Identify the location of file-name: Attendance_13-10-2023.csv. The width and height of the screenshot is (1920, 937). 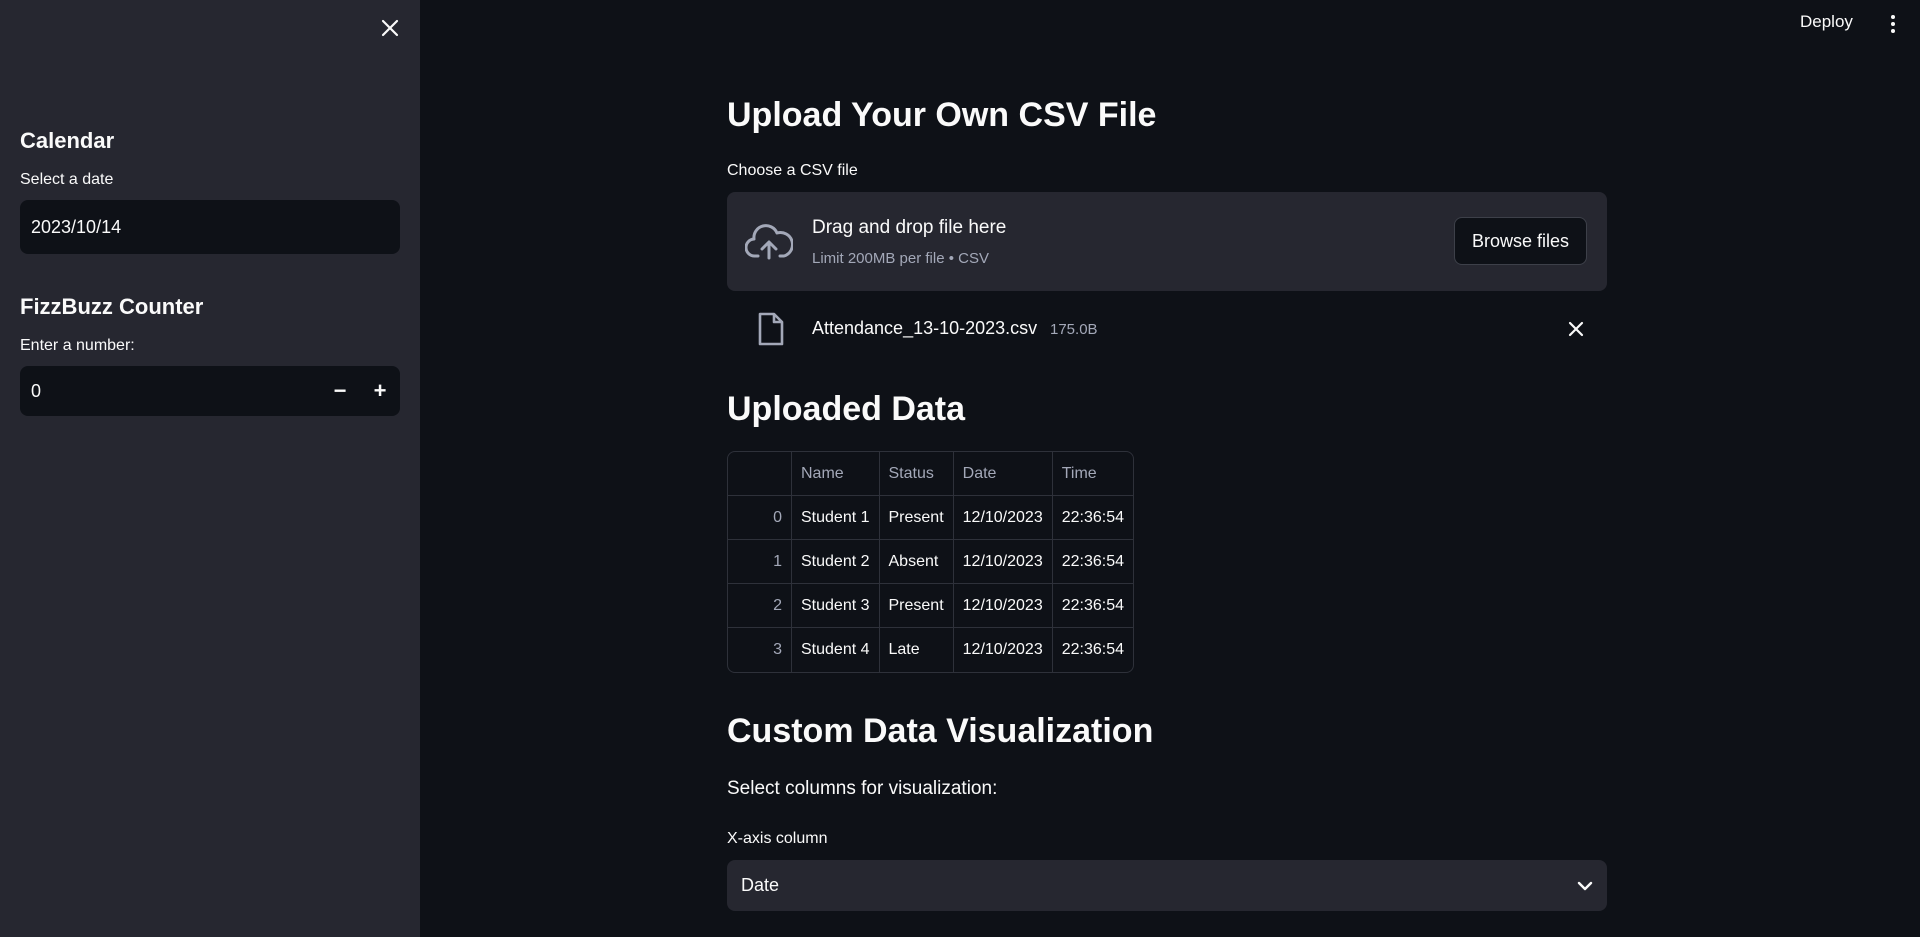
(925, 328).